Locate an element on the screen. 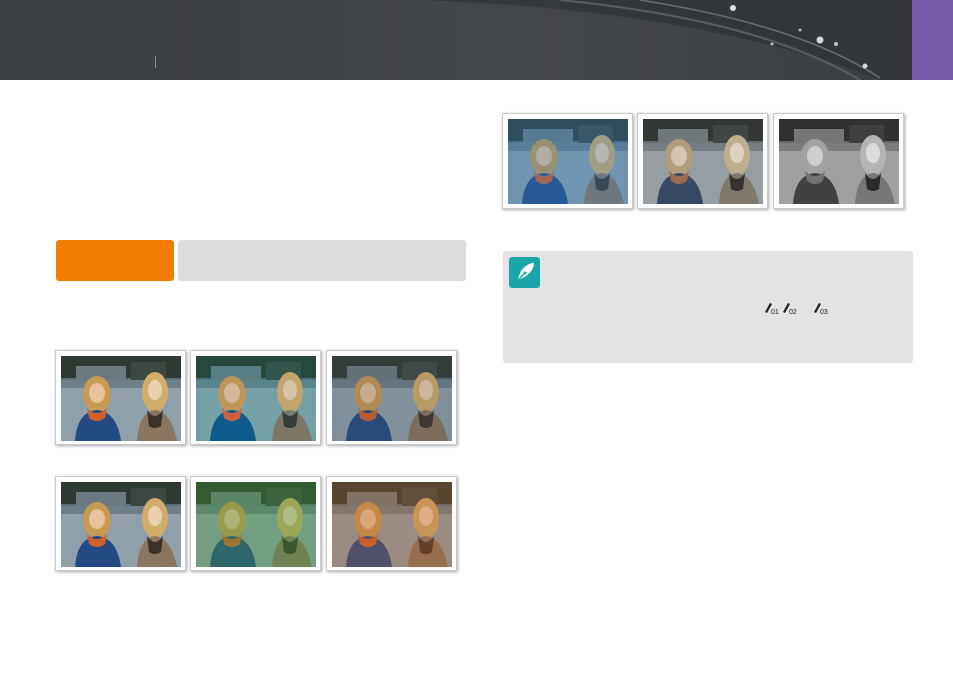 The width and height of the screenshot is (953, 675). chapter-tab is located at coordinates (932, 40).